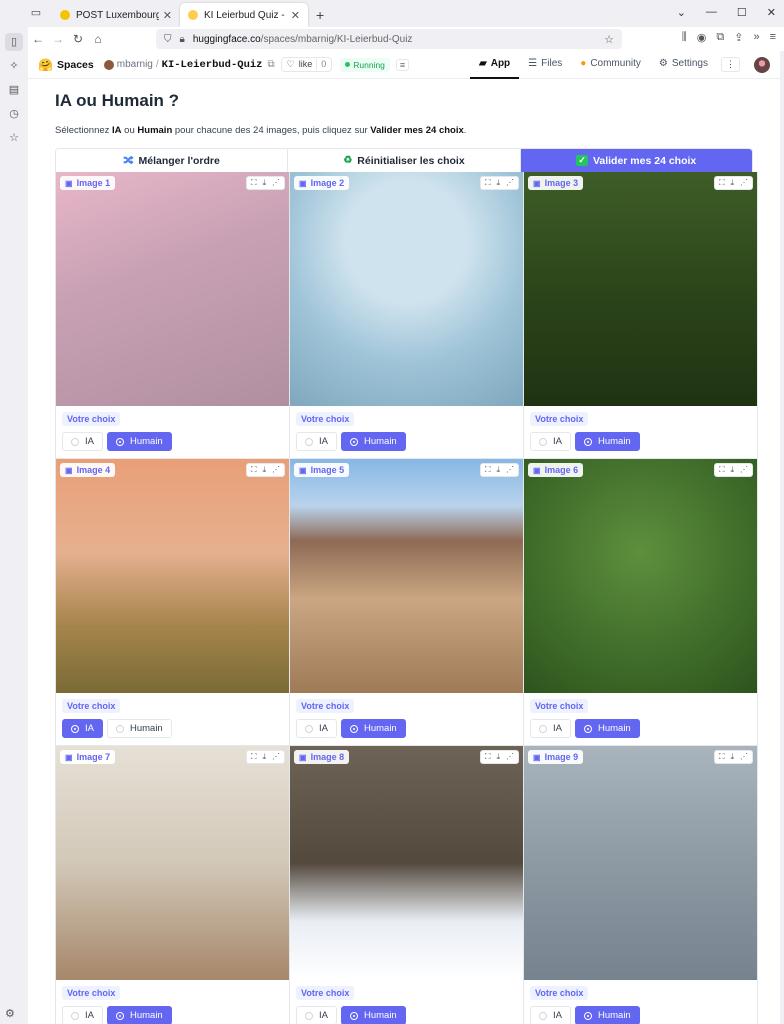 The width and height of the screenshot is (784, 1024). What do you see at coordinates (10, 1013) in the screenshot?
I see `customize-gear-icon: ⚙` at bounding box center [10, 1013].